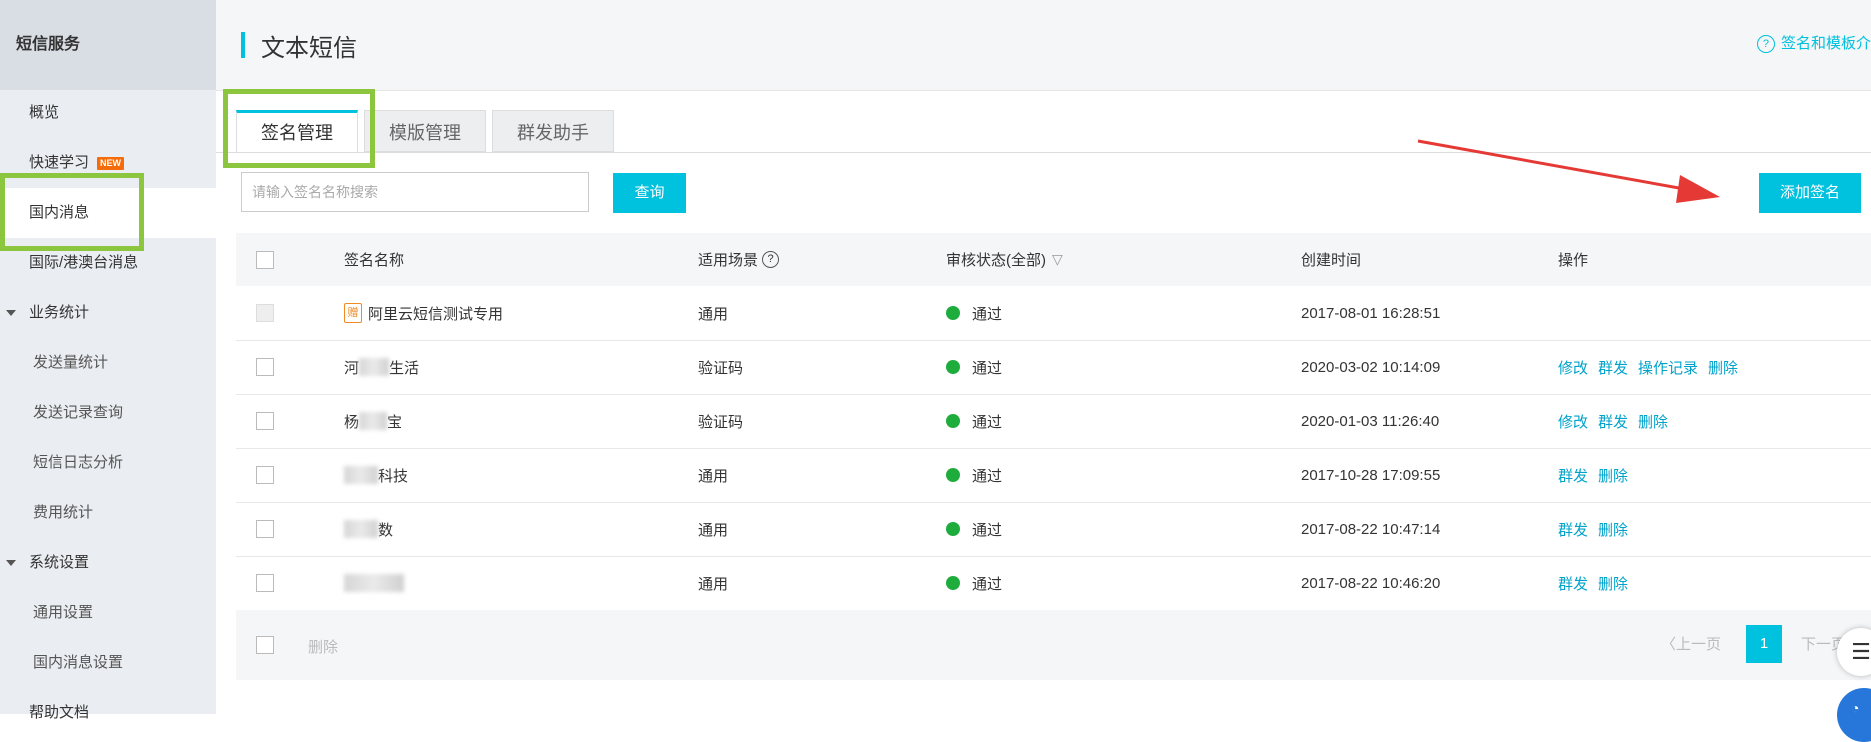  Describe the element at coordinates (1371, 529) in the screenshot. I see `row-created: 2017-08-22 10:47:14` at that location.